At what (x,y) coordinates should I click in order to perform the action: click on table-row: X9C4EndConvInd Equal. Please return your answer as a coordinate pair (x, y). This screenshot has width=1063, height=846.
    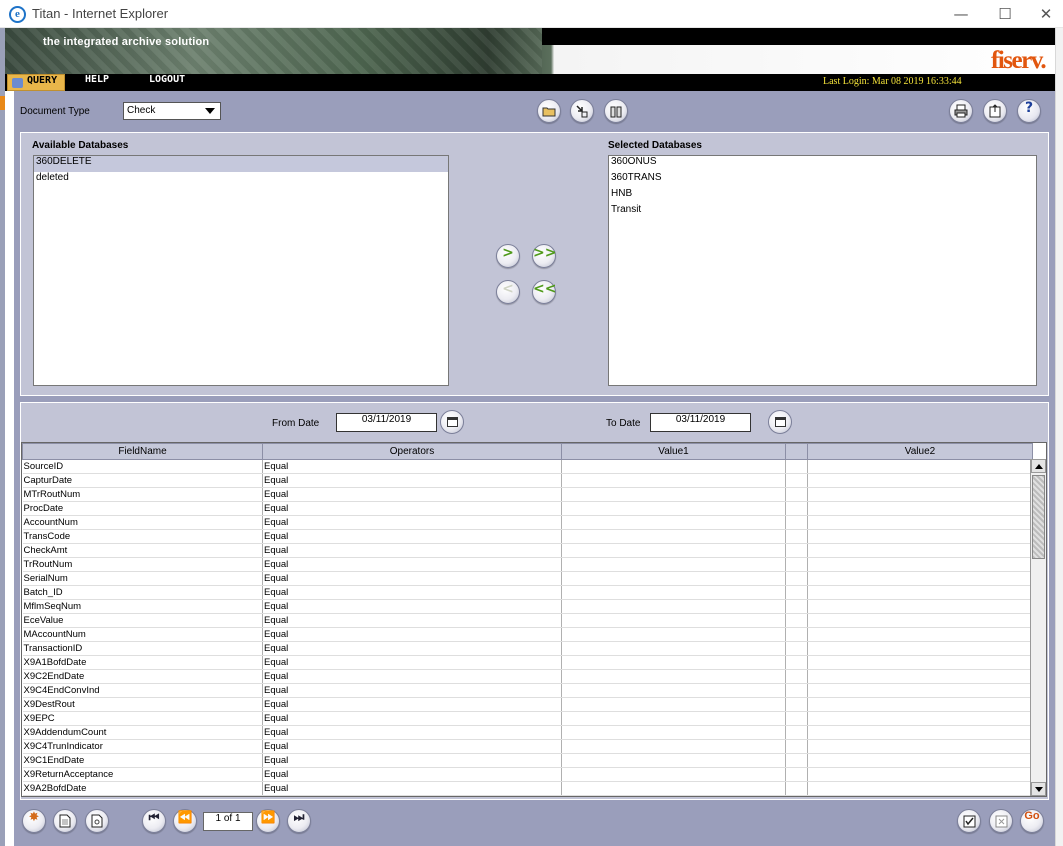
    Looking at the image, I should click on (527, 690).